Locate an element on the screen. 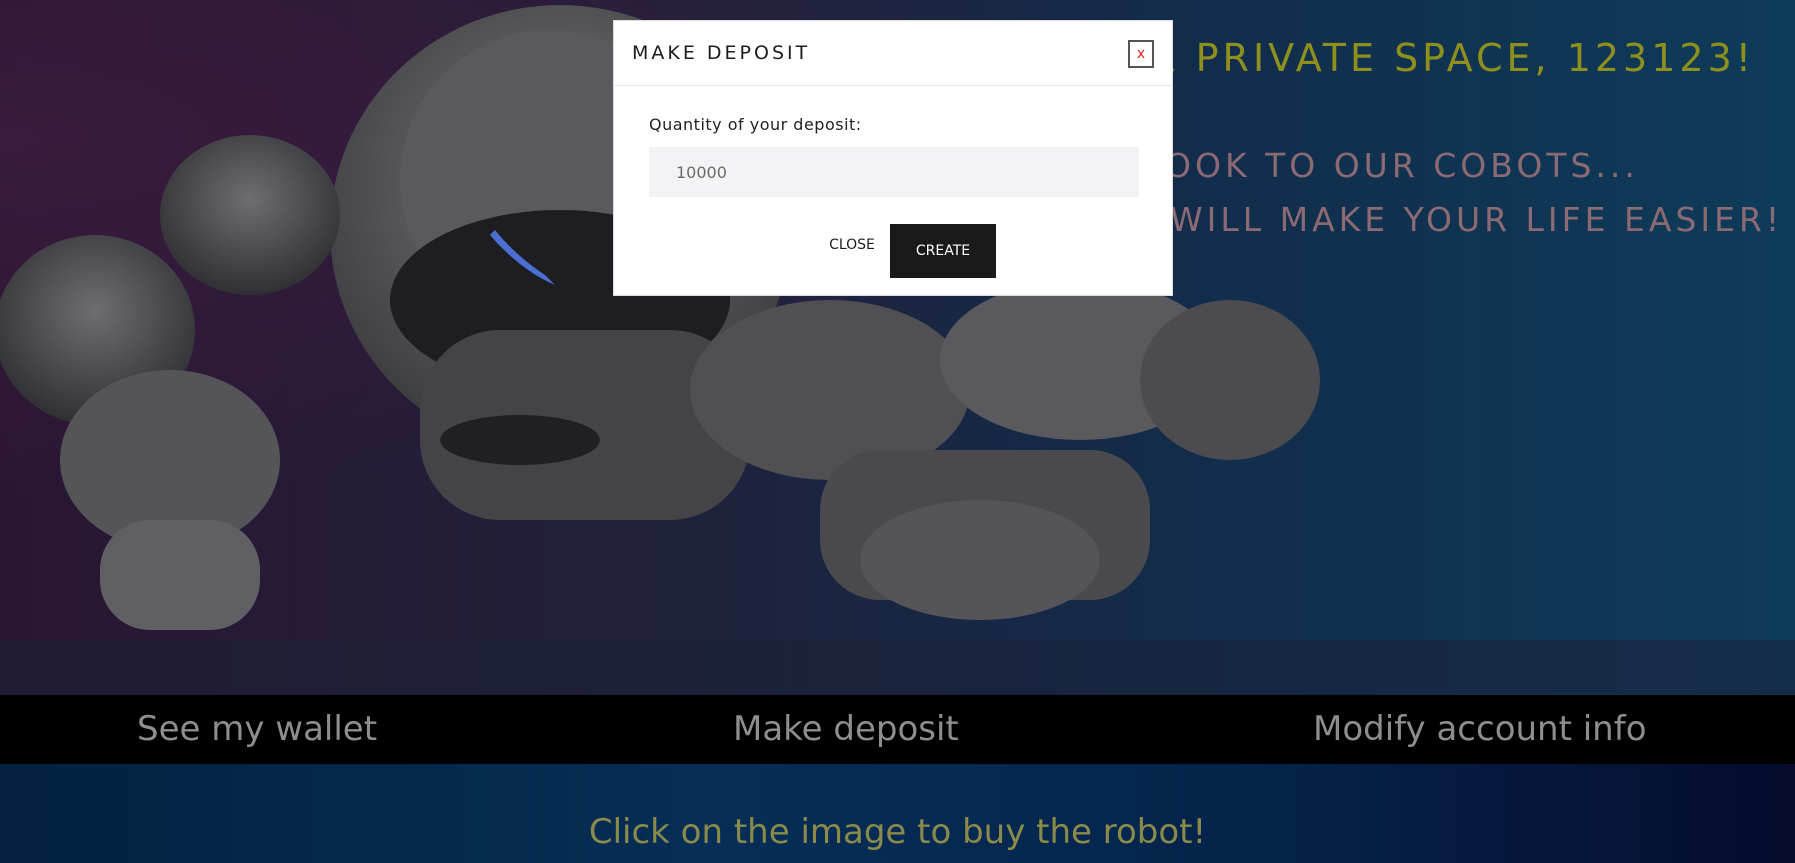 This screenshot has width=1795, height=863. modal-header: MAKE DEPOSIT x is located at coordinates (893, 53).